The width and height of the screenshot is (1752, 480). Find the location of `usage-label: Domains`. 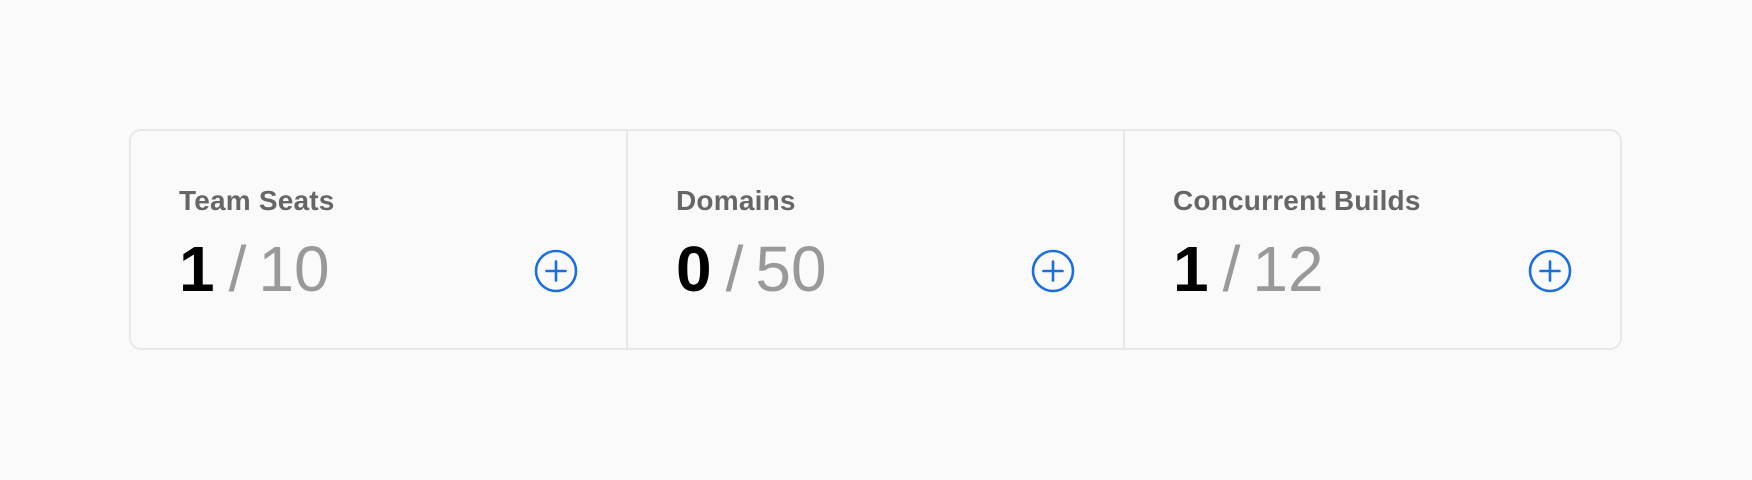

usage-label: Domains is located at coordinates (736, 200).